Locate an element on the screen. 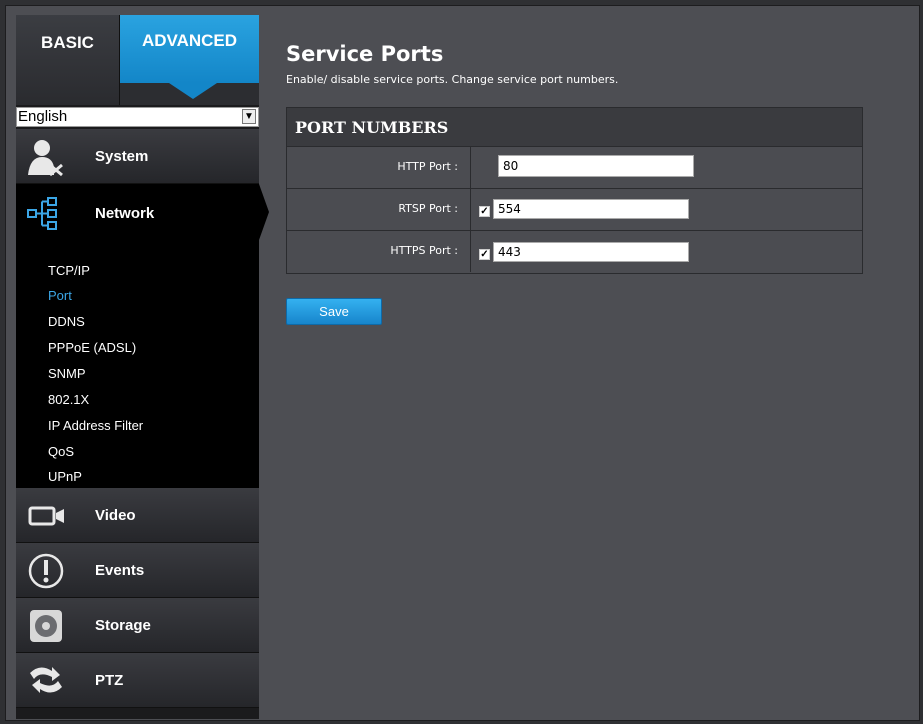 Image resolution: width=923 pixels, height=724 pixels. menu-item-system: System is located at coordinates (137, 156).